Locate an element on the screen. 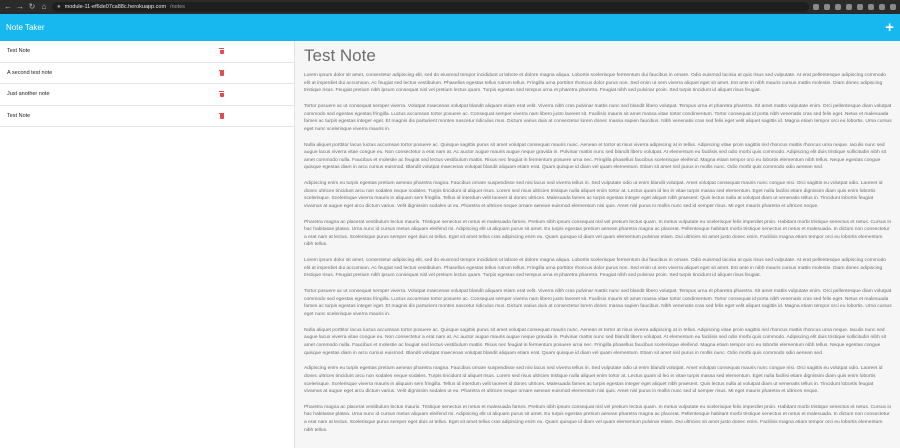  list-item: Just another note is located at coordinates (147, 95).